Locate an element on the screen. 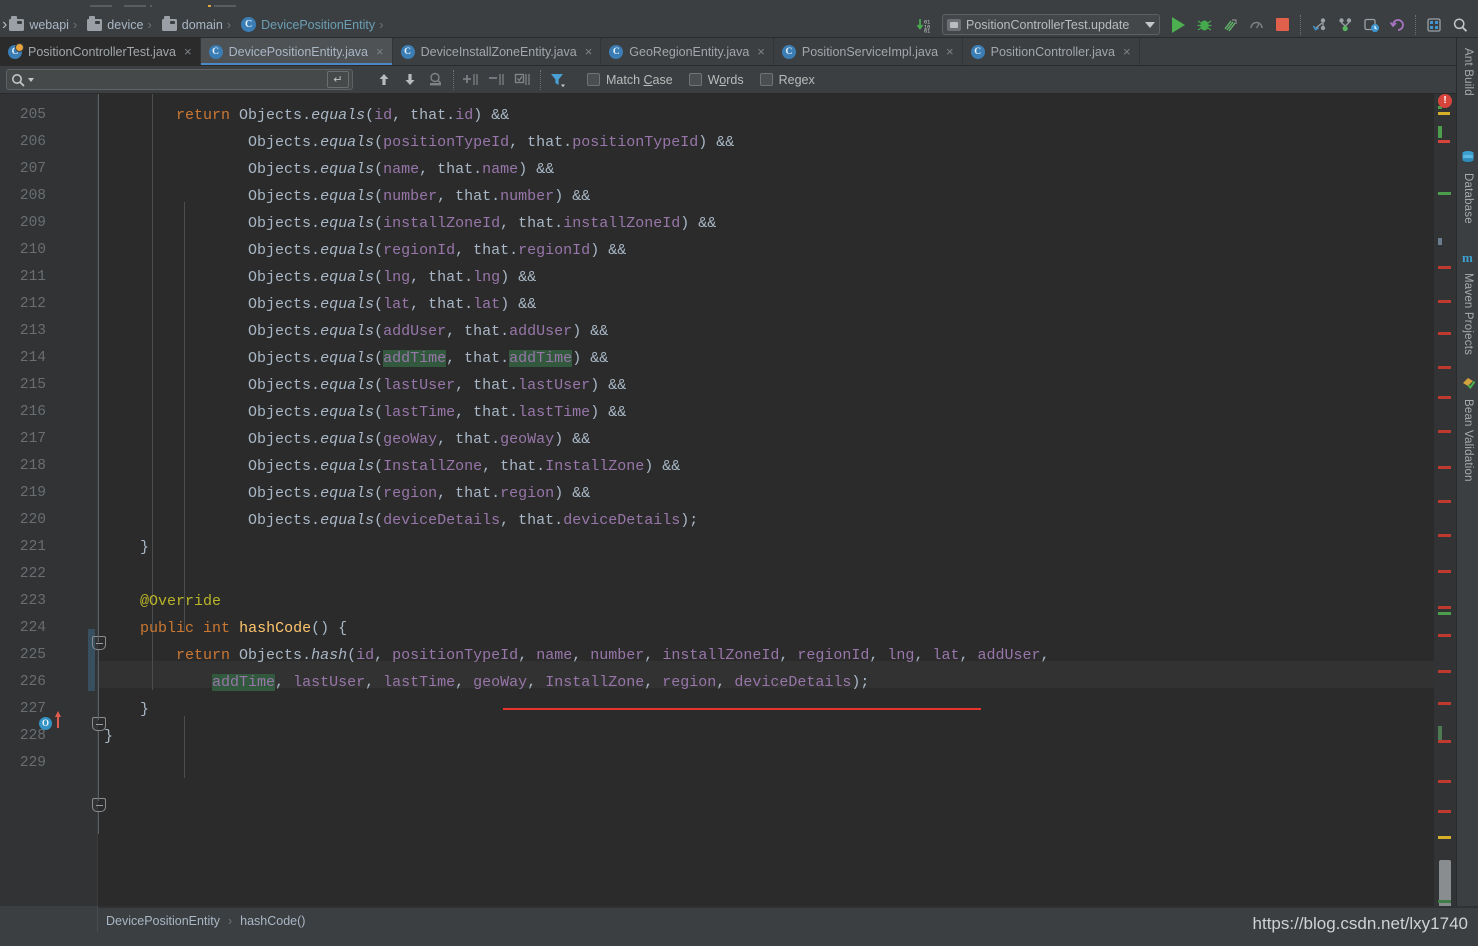 The width and height of the screenshot is (1478, 946). search-input is located at coordinates (180, 79).